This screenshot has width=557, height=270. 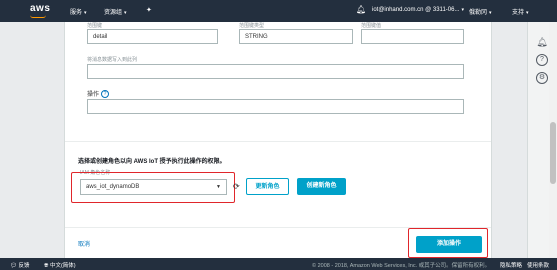 I want to click on aws-logo: aws, so click(x=40, y=8).